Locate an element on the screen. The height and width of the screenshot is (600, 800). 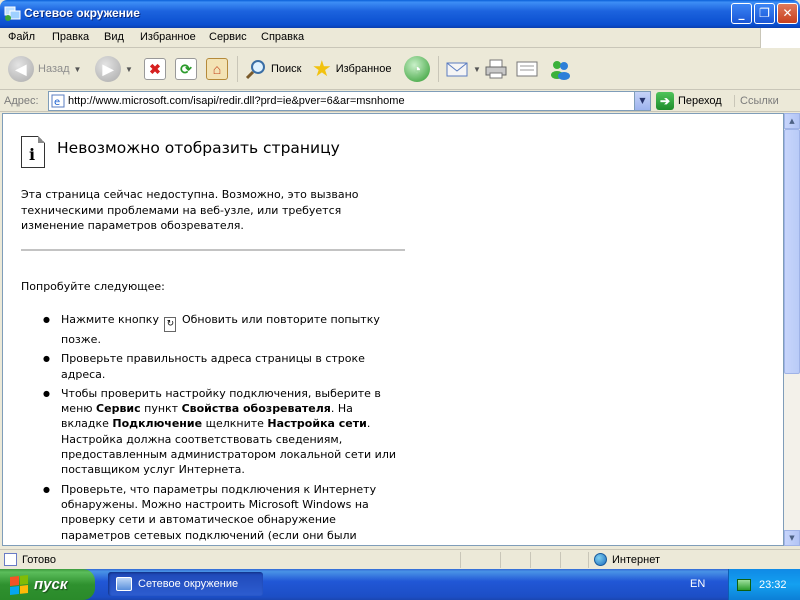
taskbar-window-button: Сетевое окружение is located at coordinates (185, 584).